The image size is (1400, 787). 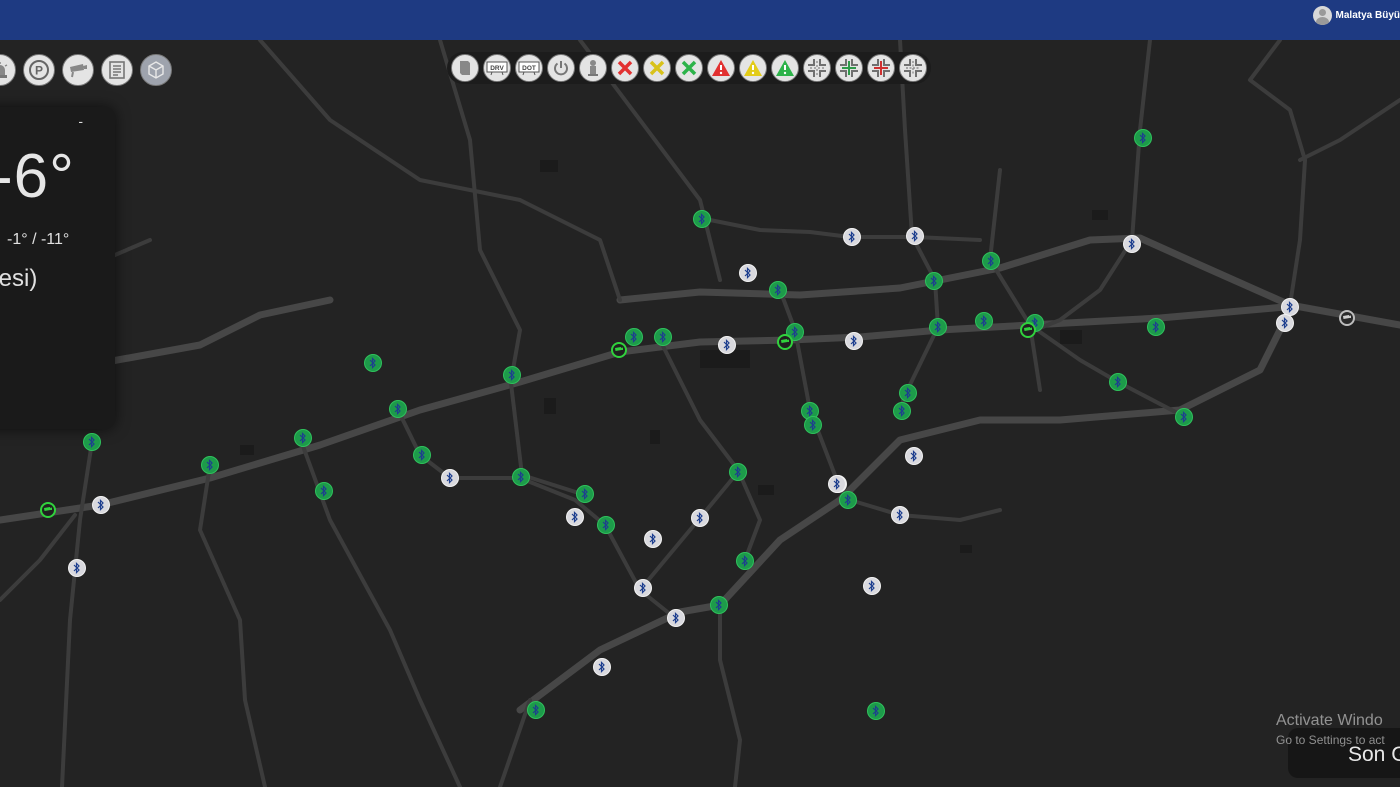 I want to click on hydrant-button, so click(x=593, y=68).